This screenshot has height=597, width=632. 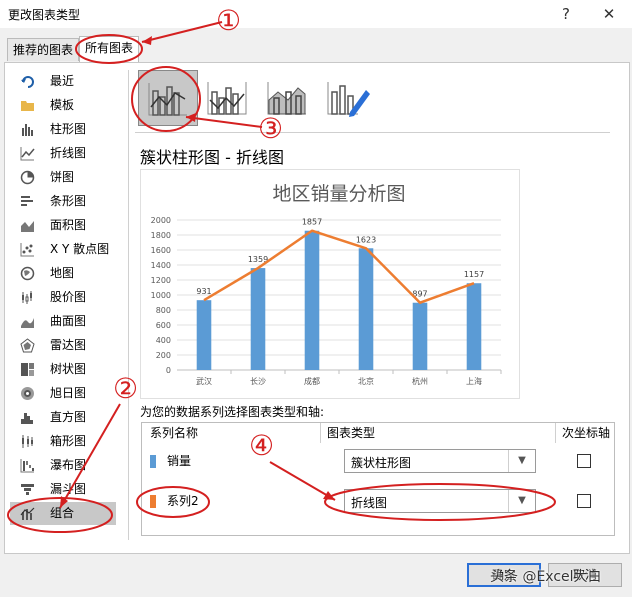 I want to click on annotation-marker-4: ④, so click(x=262, y=445).